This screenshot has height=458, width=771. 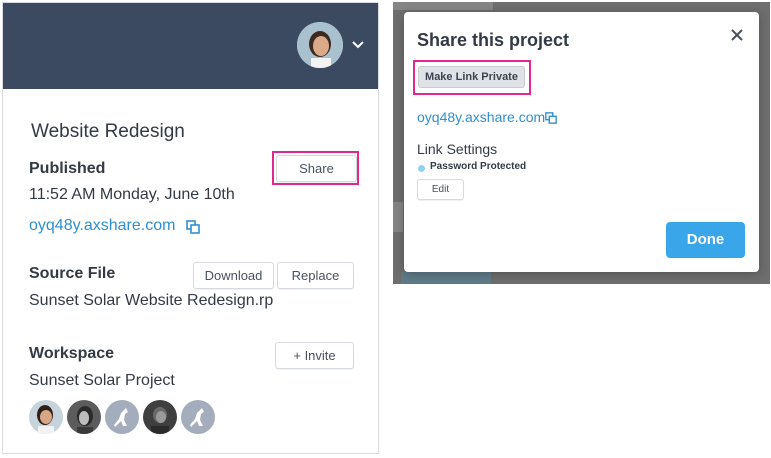 What do you see at coordinates (493, 40) in the screenshot?
I see `modal-title: Share this project` at bounding box center [493, 40].